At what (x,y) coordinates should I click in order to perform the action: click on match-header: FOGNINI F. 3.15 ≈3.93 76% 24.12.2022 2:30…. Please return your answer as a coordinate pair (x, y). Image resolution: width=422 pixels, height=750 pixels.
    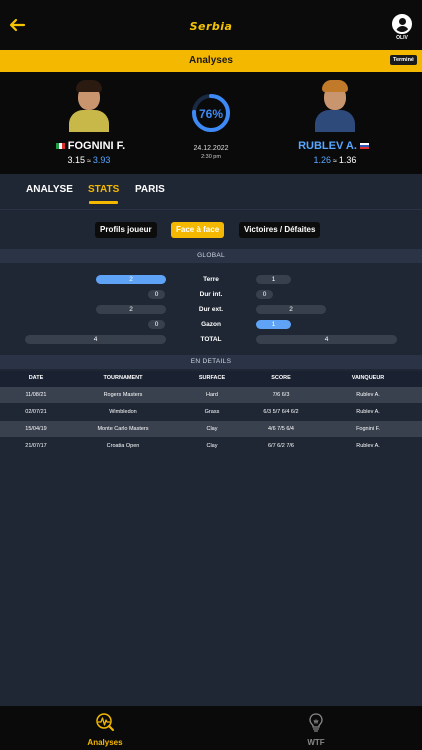
    Looking at the image, I should click on (211, 123).